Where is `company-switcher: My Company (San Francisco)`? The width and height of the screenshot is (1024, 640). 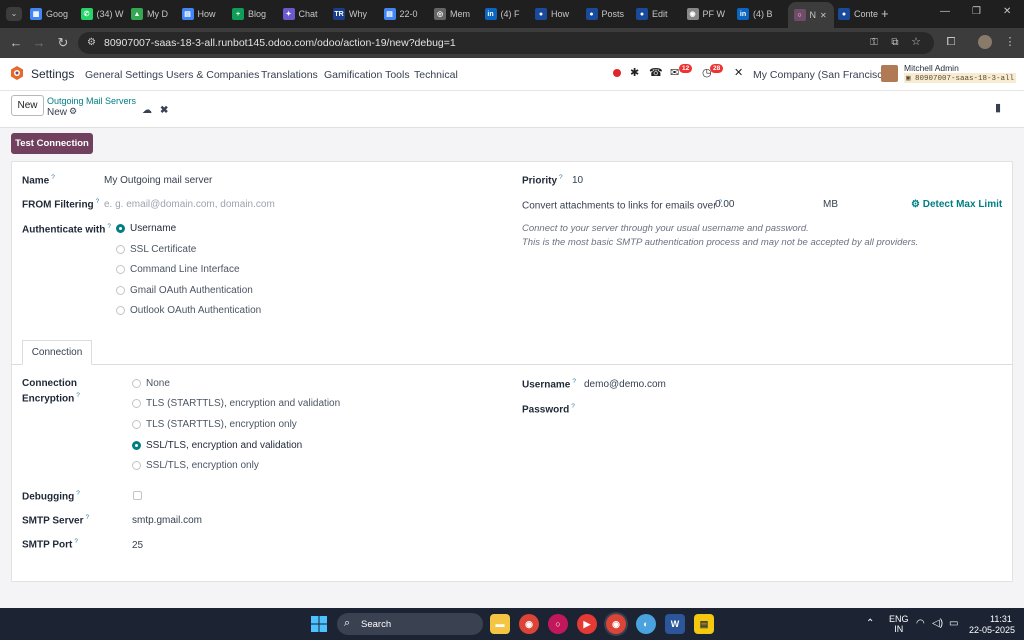
company-switcher: My Company (San Francisco) is located at coordinates (822, 75).